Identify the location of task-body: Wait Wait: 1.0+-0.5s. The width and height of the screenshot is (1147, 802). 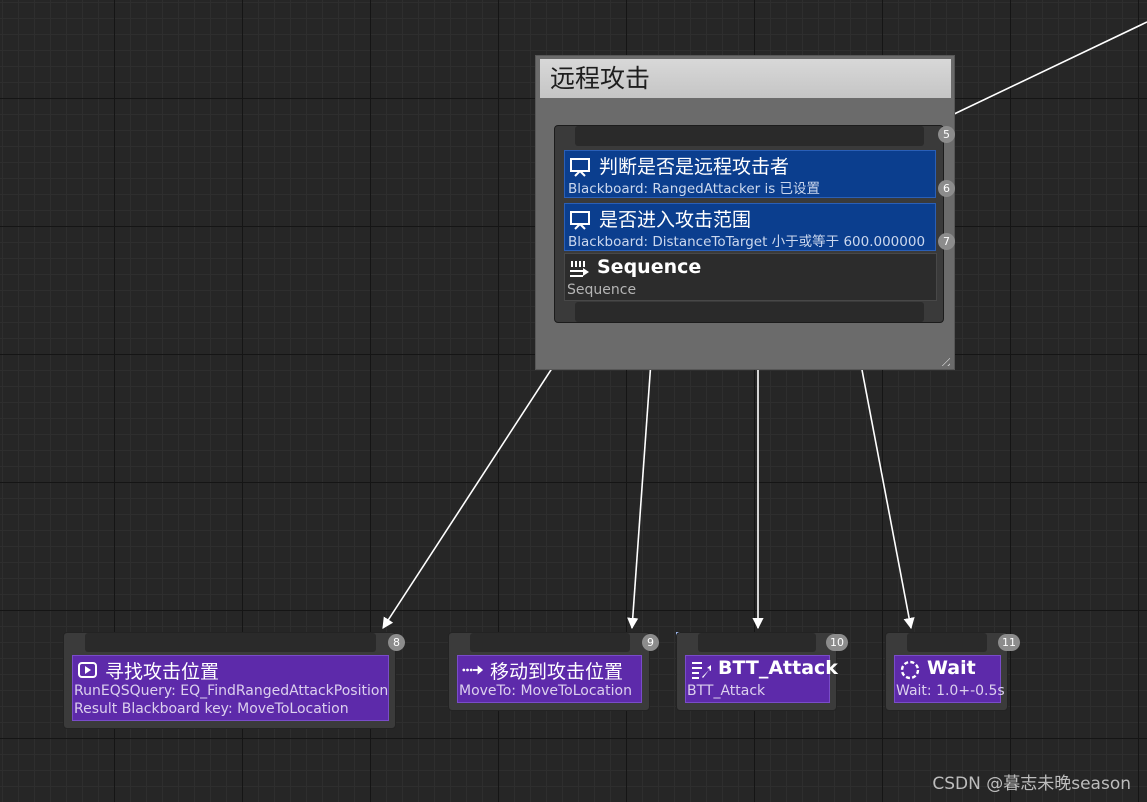
(949, 679).